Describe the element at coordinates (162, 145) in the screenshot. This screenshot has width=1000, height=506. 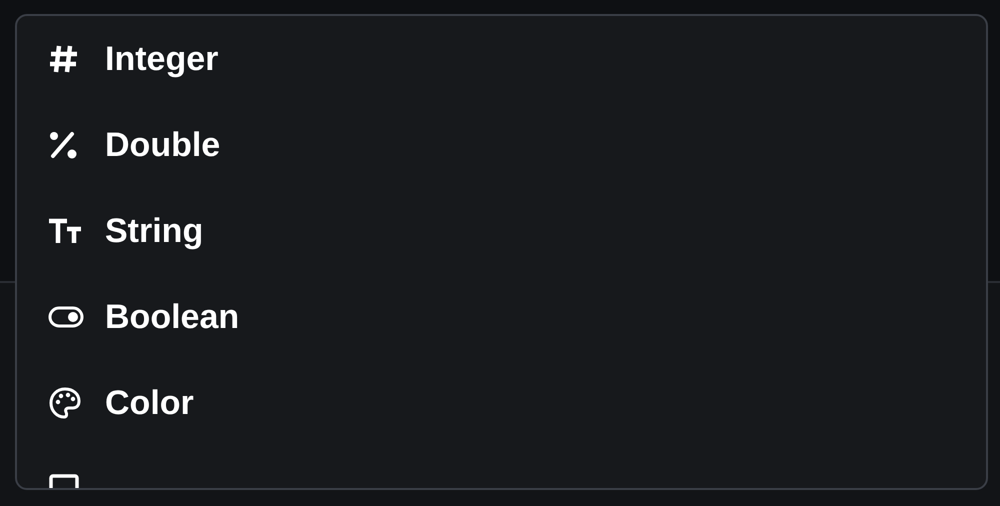
I see `menu-item-label: Double` at that location.